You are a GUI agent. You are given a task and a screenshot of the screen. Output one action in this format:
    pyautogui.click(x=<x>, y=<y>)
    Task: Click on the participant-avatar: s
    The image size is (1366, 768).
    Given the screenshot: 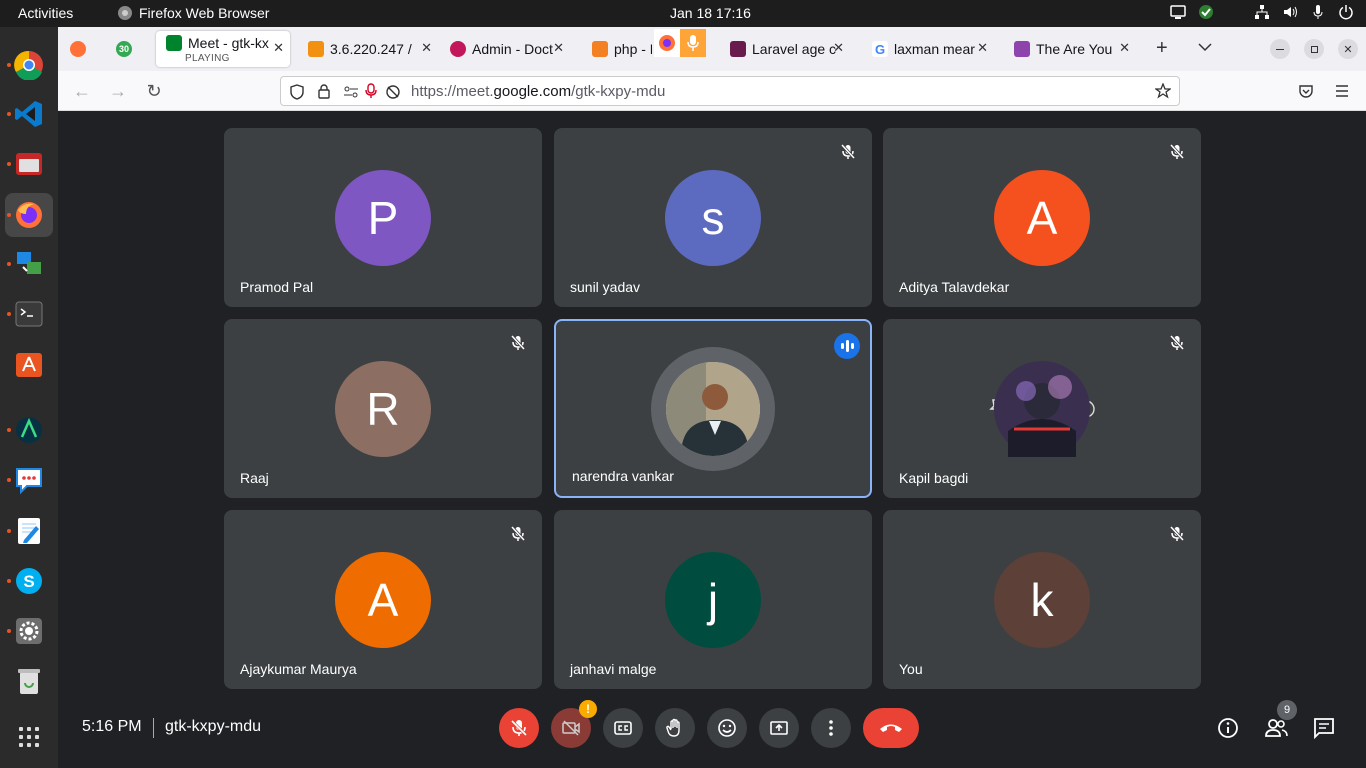 What is the action you would take?
    pyautogui.click(x=713, y=218)
    